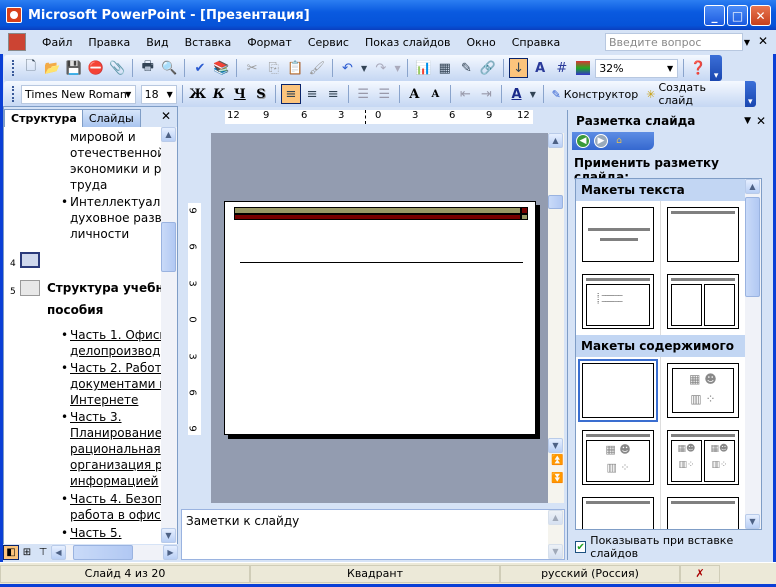 This screenshot has height=587, width=776. I want to click on increase-font-icon: A, so click(414, 94).